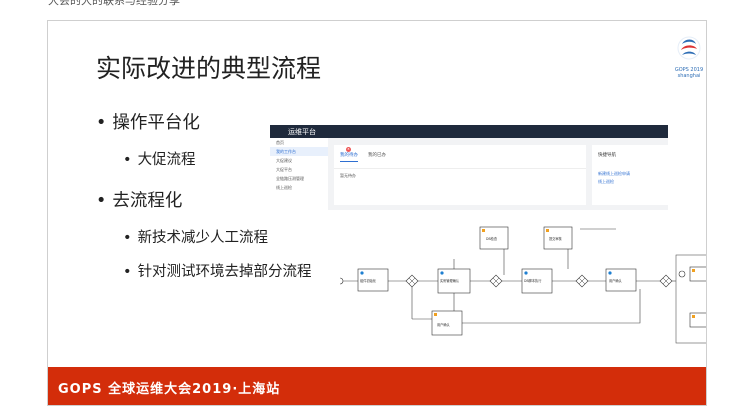  Describe the element at coordinates (492, 238) in the screenshot. I see `flow-label-db-check: DB检查` at that location.